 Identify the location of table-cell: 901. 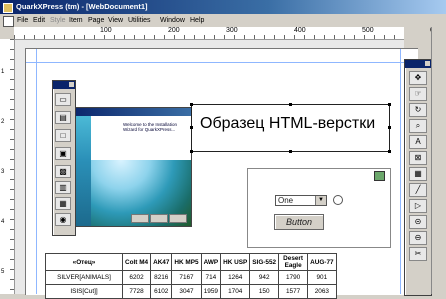
(322, 277).